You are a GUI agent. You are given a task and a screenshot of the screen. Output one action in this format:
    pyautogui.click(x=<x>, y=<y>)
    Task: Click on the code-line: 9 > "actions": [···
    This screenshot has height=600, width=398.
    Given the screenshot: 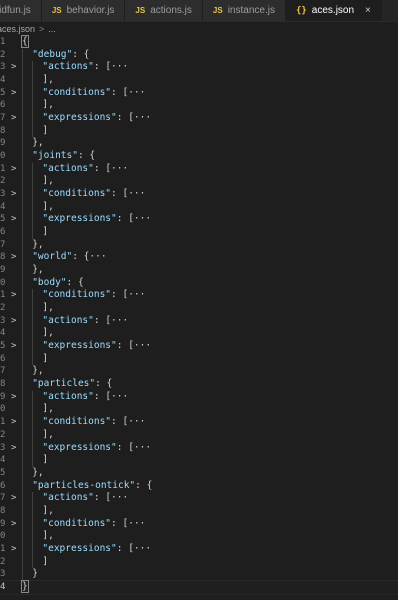 What is the action you would take?
    pyautogui.click(x=199, y=397)
    